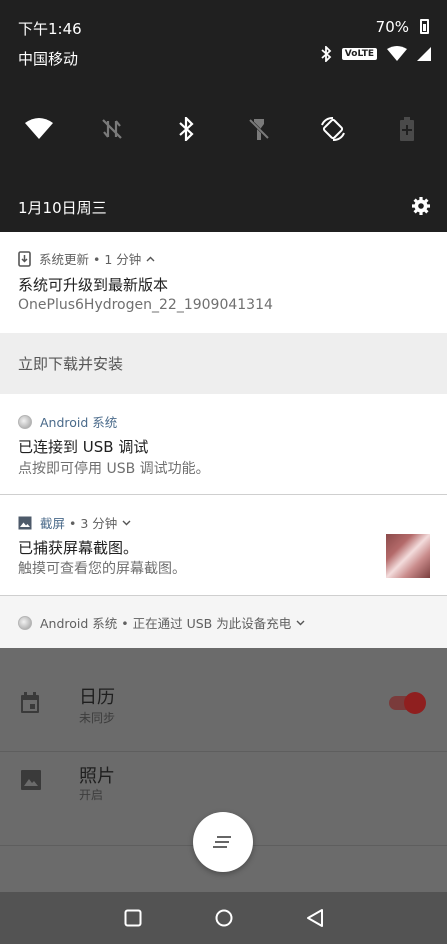  I want to click on settings-gear-icon, so click(421, 206).